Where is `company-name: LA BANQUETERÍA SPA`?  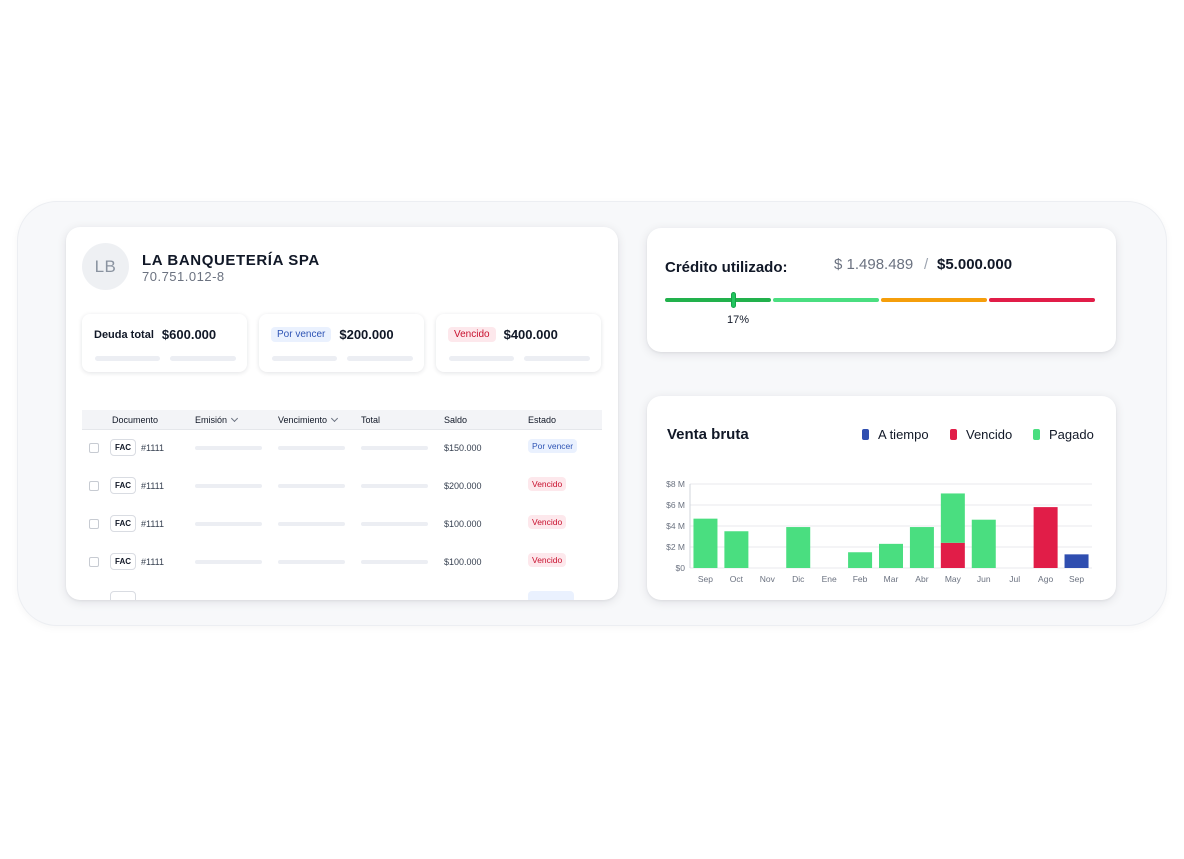 company-name: LA BANQUETERÍA SPA is located at coordinates (231, 260).